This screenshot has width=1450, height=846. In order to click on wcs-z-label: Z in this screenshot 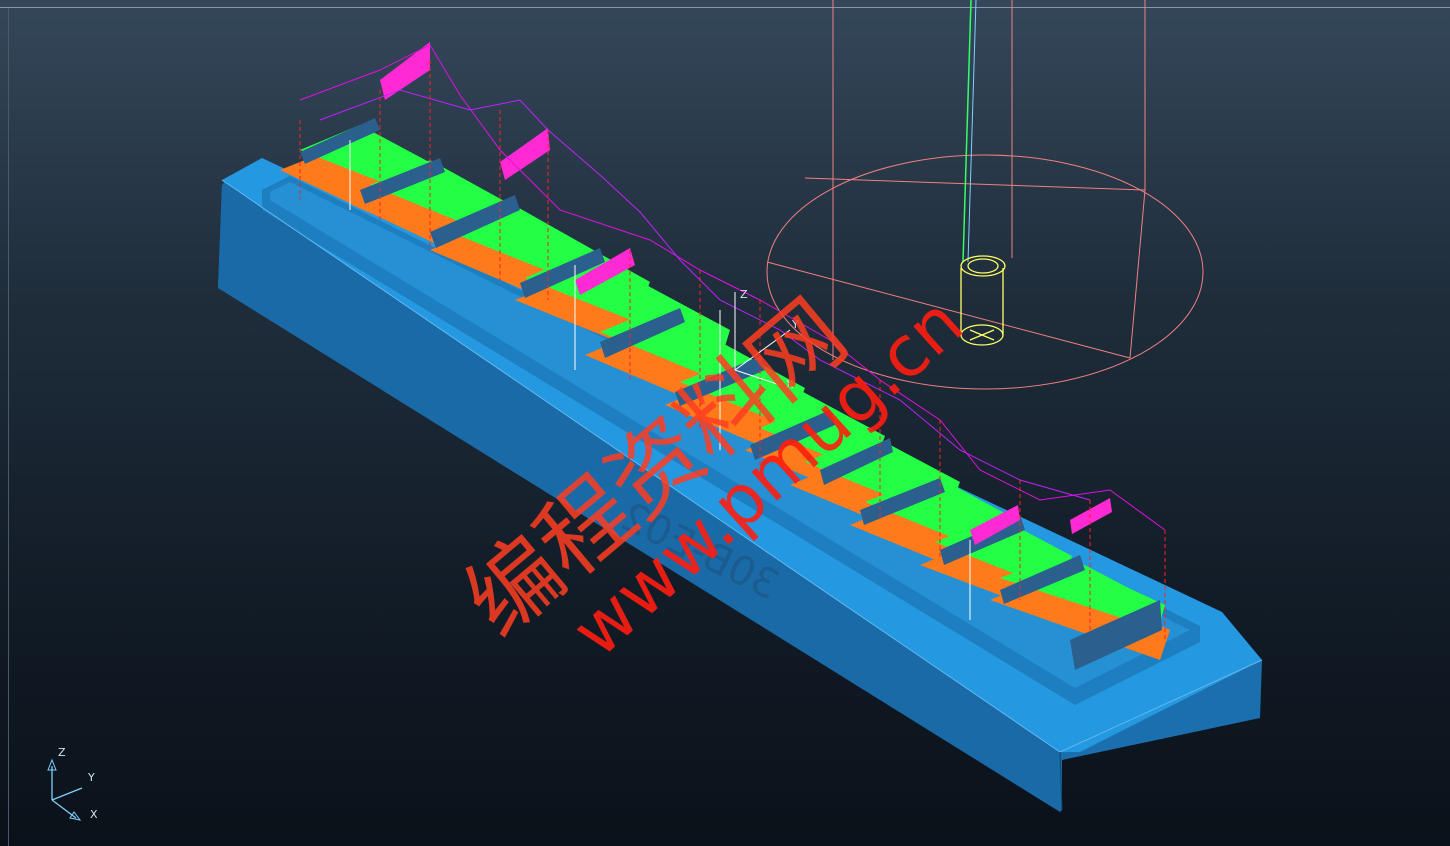, I will do `click(744, 294)`.